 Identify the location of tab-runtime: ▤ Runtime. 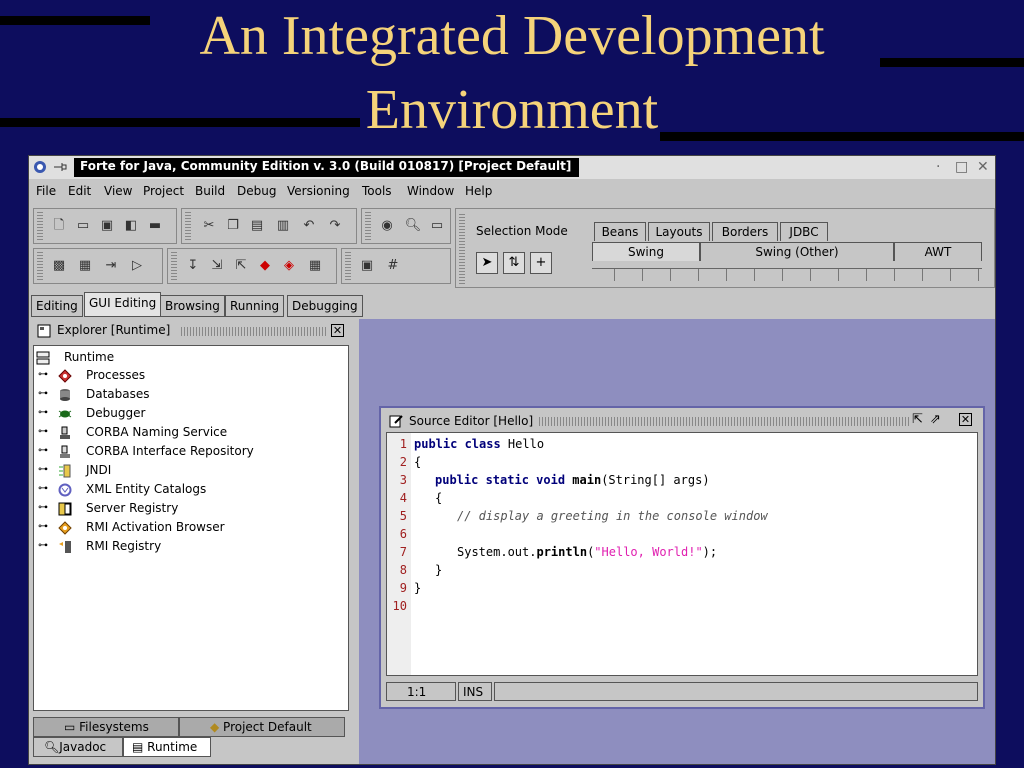
(167, 747).